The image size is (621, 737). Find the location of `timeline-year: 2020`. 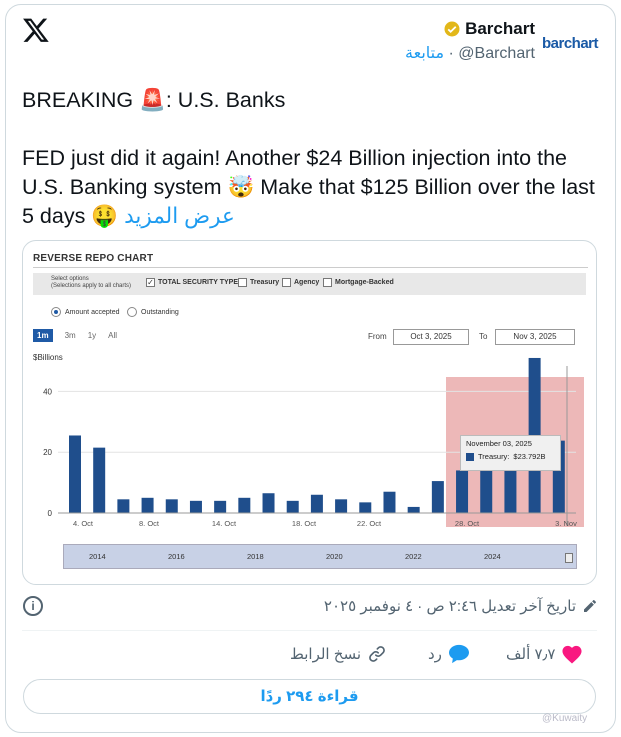

timeline-year: 2020 is located at coordinates (334, 556).